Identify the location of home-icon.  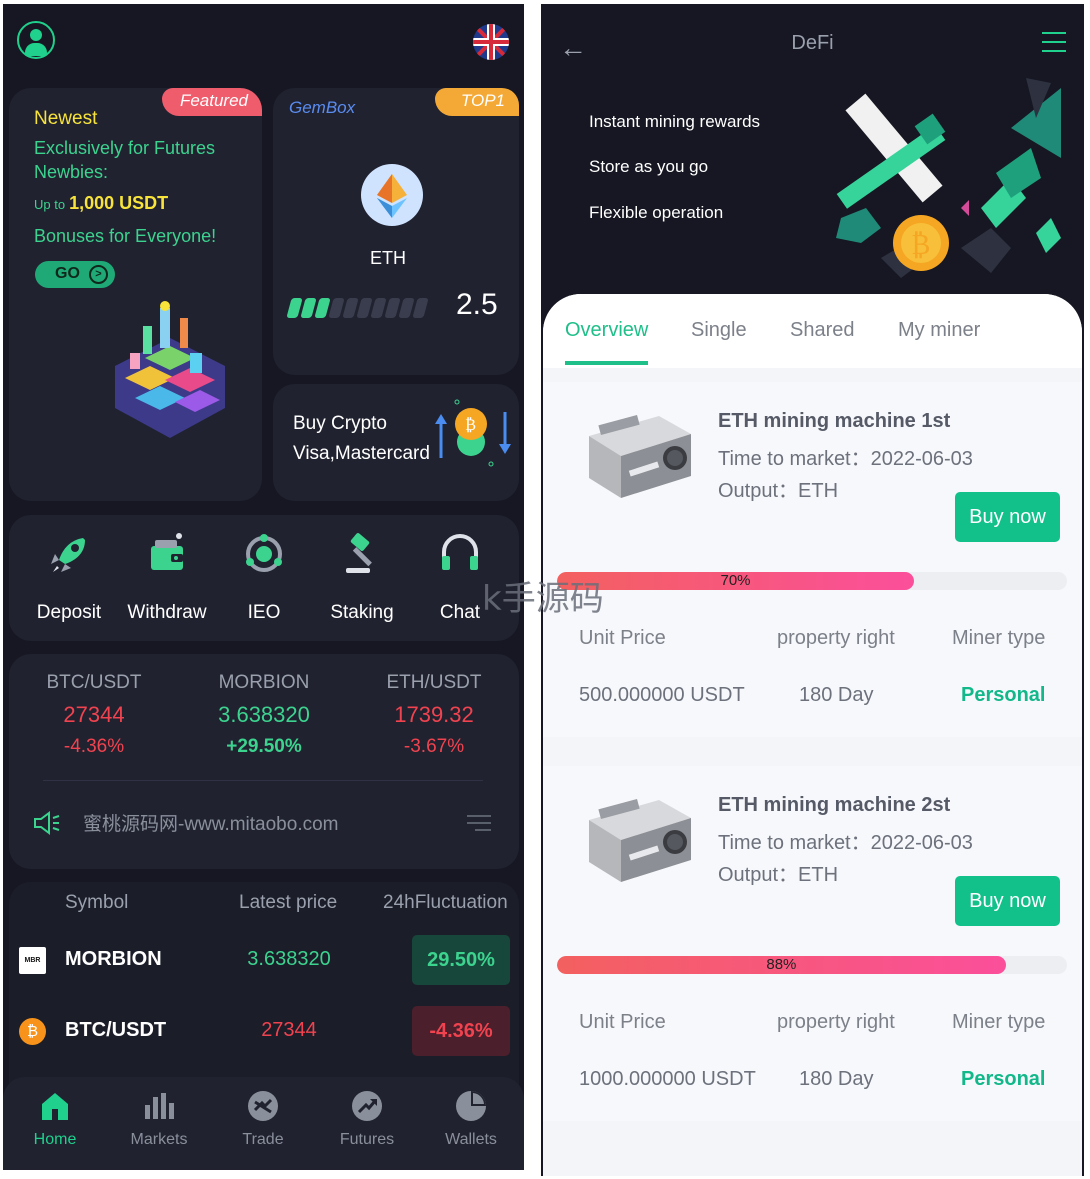
(55, 1106).